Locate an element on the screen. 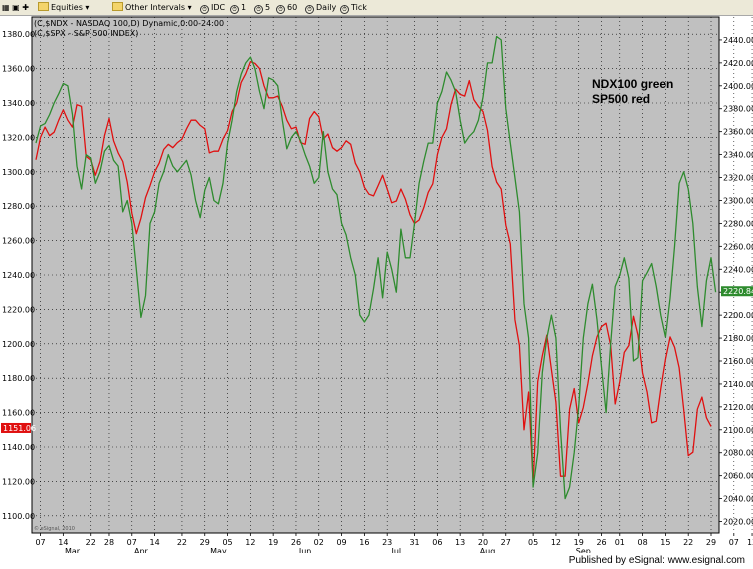 Image resolution: width=753 pixels, height=569 pixels. right-axis-tick-label: 2260.00 is located at coordinates (738, 246).